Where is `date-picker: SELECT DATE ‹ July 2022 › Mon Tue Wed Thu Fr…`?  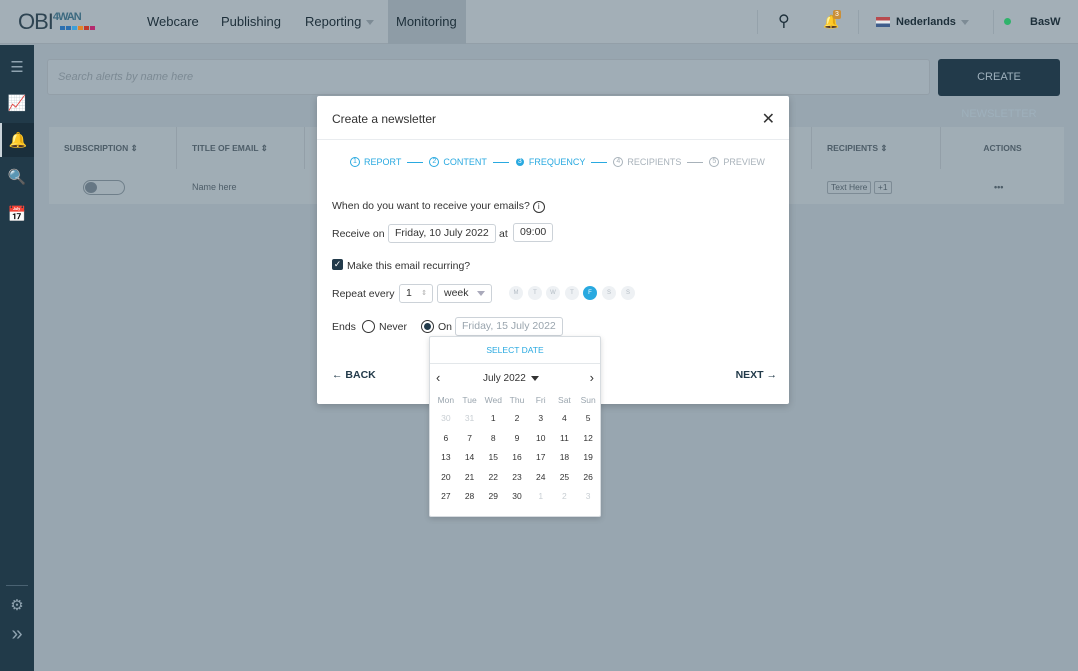 date-picker: SELECT DATE ‹ July 2022 › Mon Tue Wed Thu Fr… is located at coordinates (515, 426).